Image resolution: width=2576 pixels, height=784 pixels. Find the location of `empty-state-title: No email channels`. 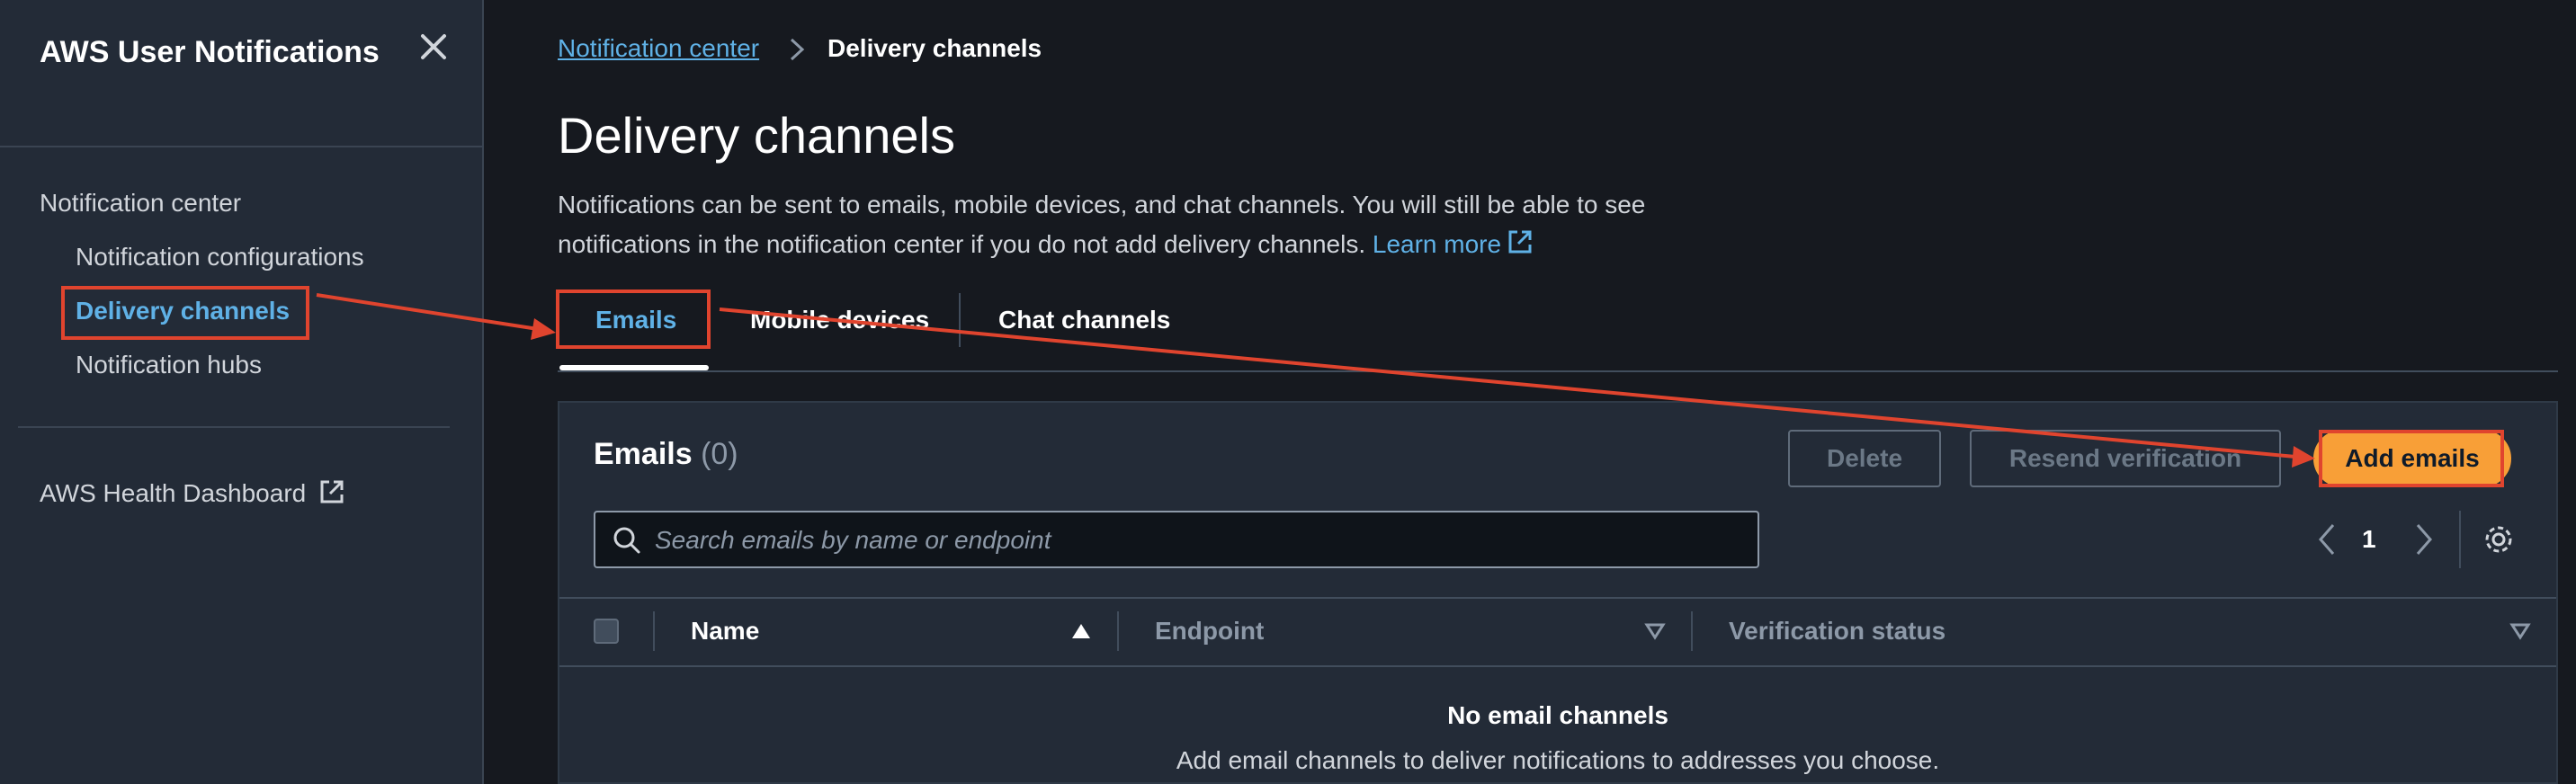

empty-state-title: No email channels is located at coordinates (1557, 715).